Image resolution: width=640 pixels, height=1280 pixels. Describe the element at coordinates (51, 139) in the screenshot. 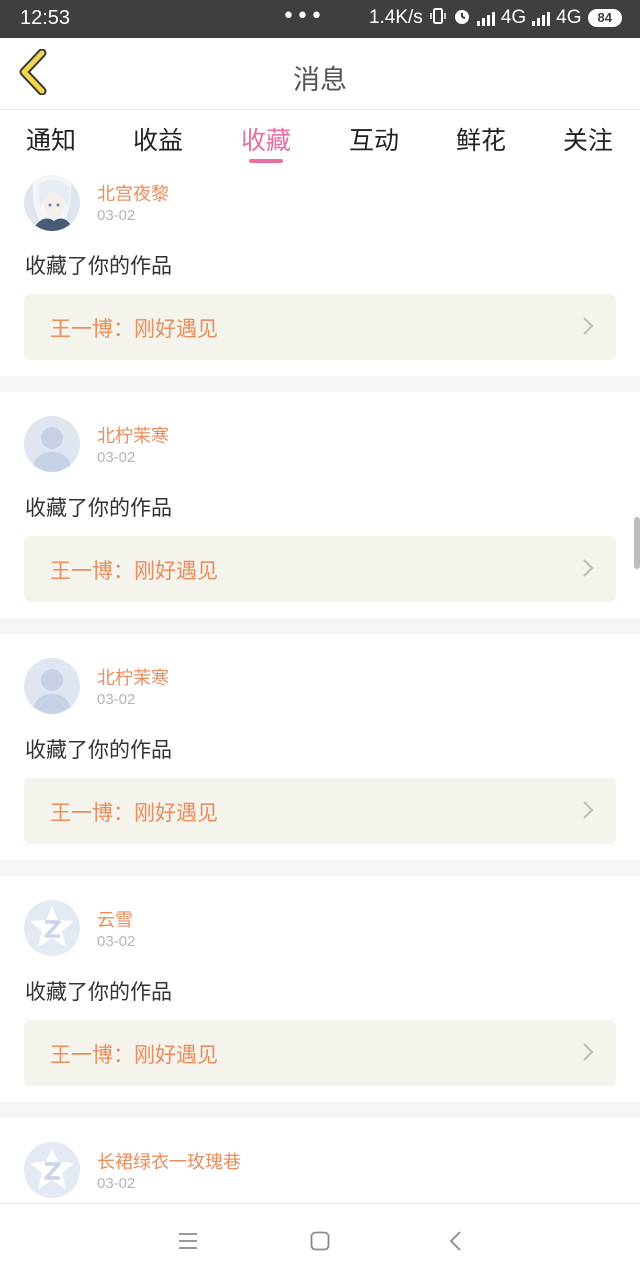

I see `tab-notice: 通知` at that location.